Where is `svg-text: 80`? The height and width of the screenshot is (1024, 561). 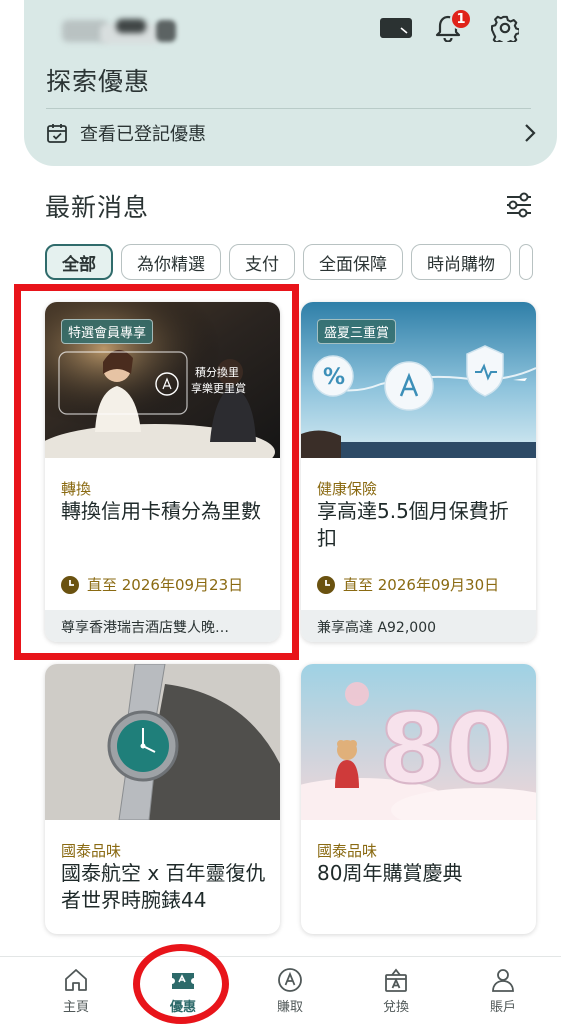
svg-text: 80 is located at coordinates (446, 749).